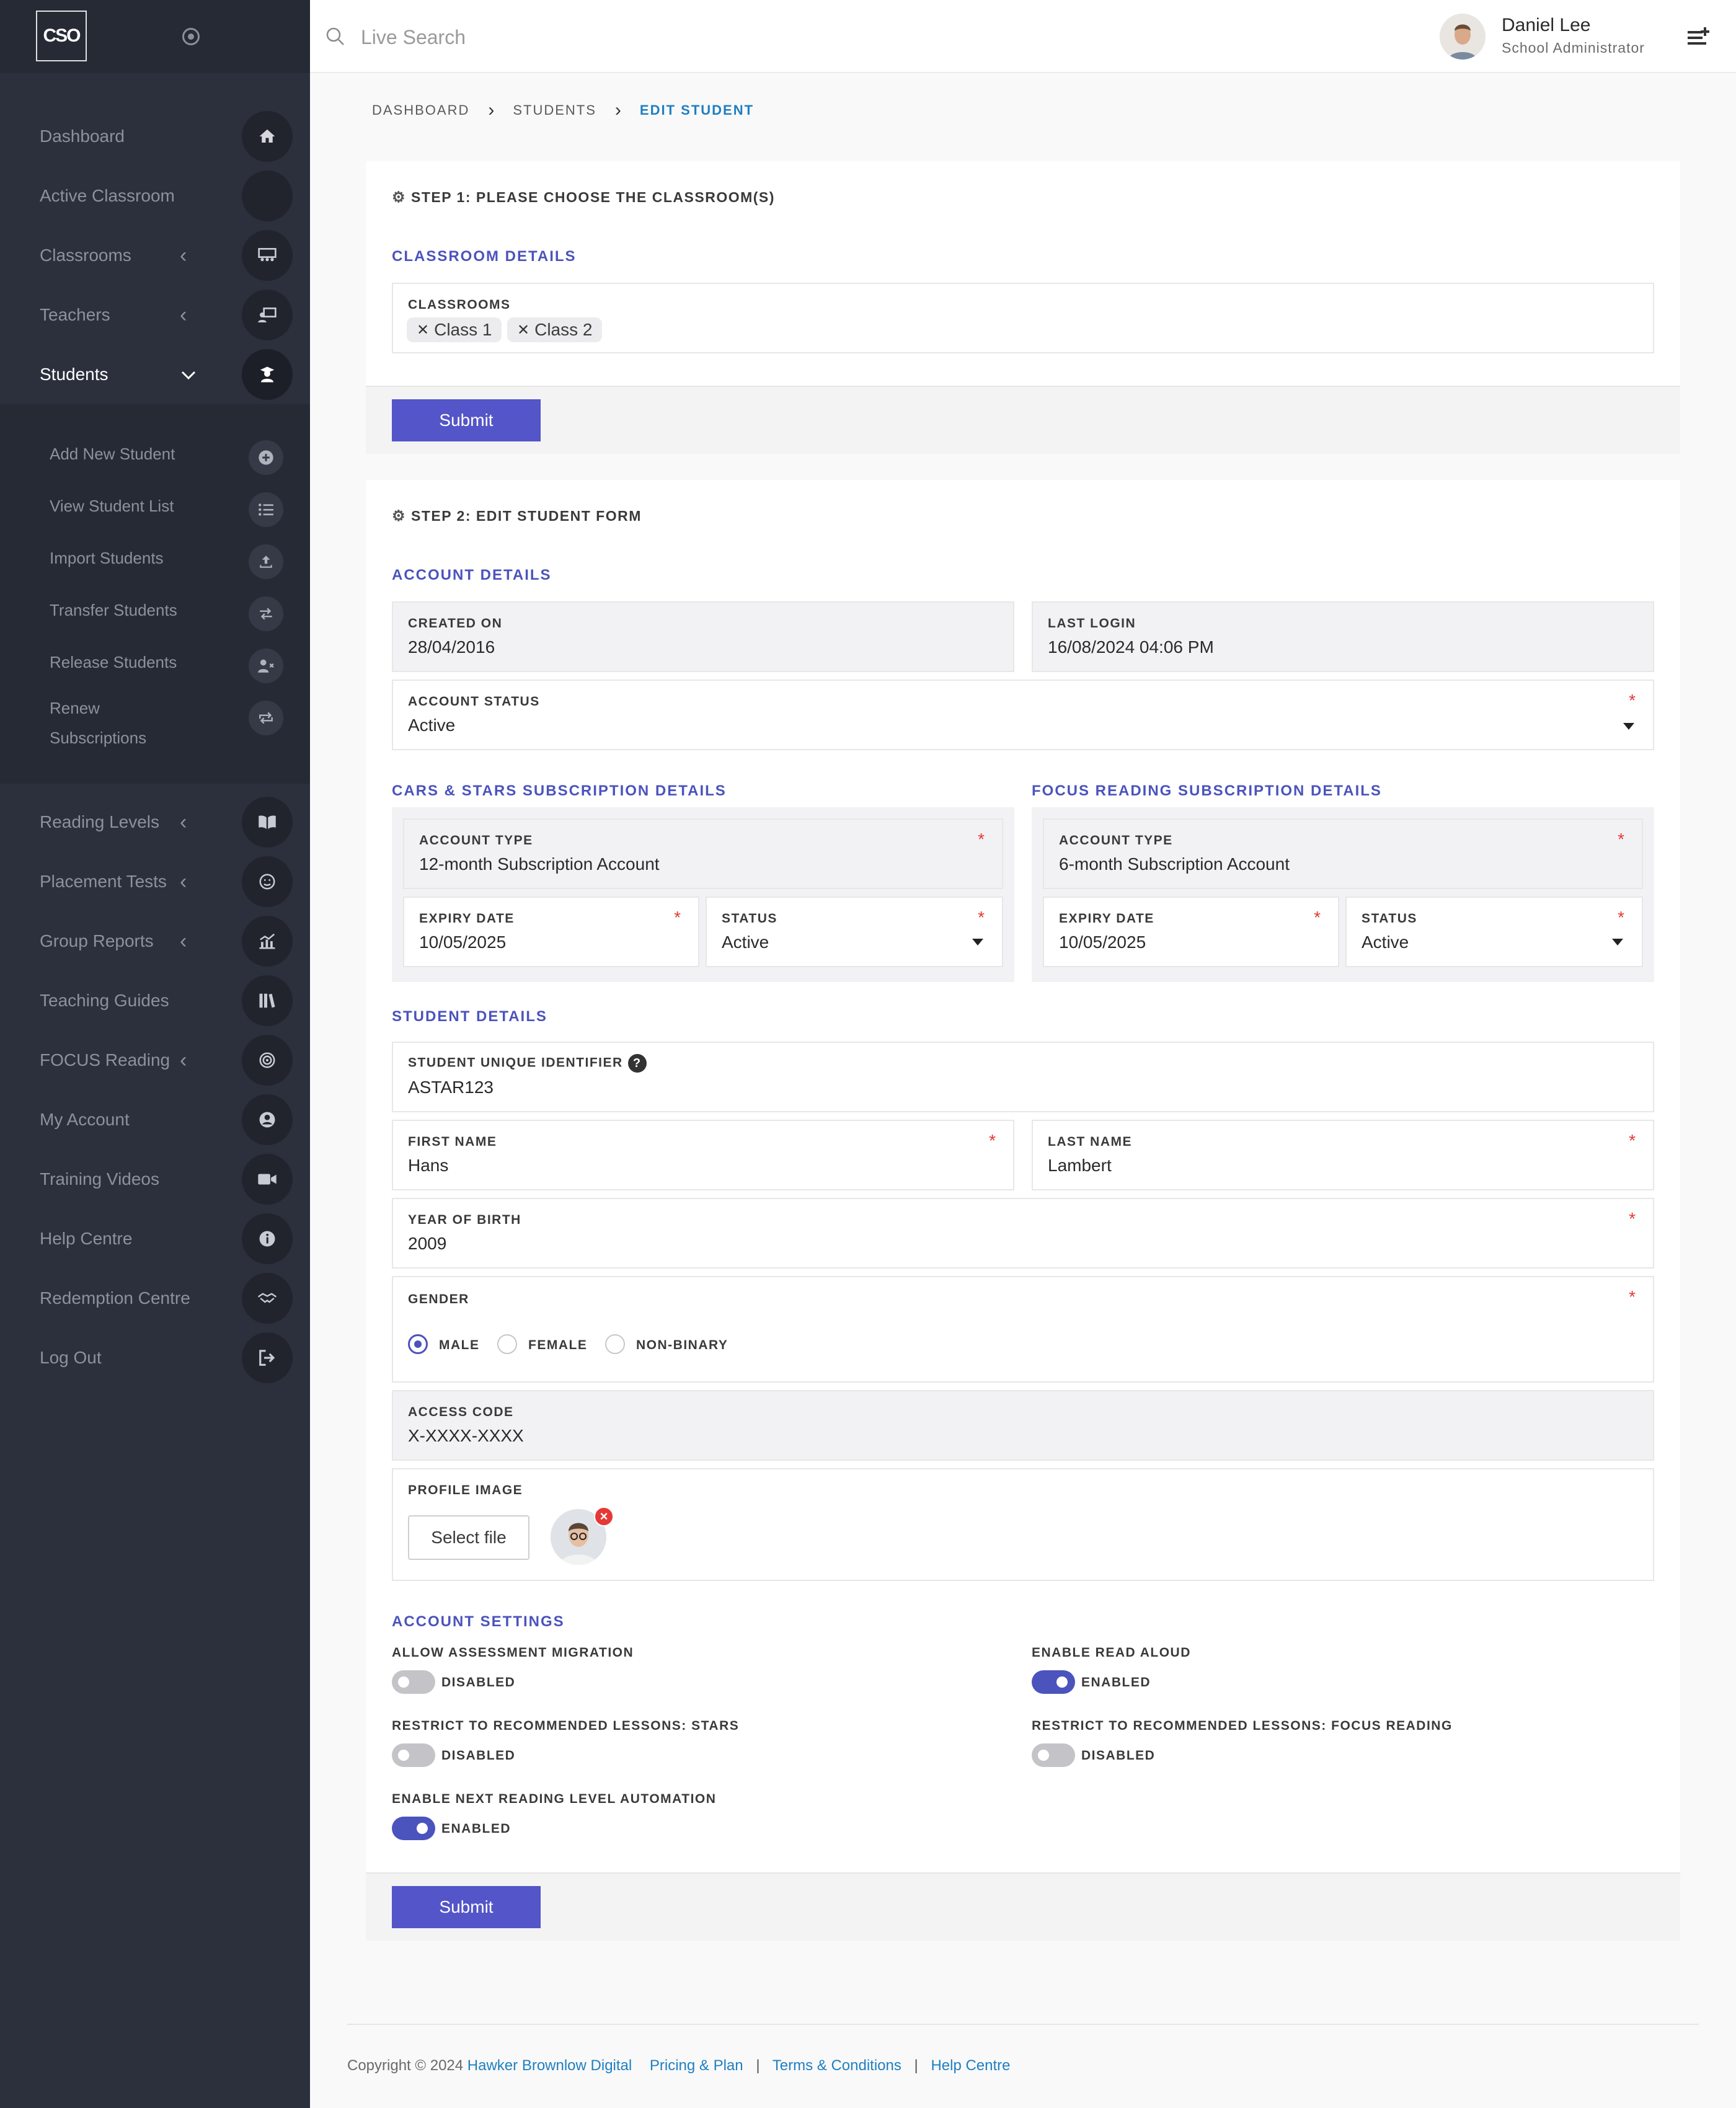 The image size is (1736, 2108). I want to click on sidebar-item-group-reports: Group Reports ‹, so click(155, 941).